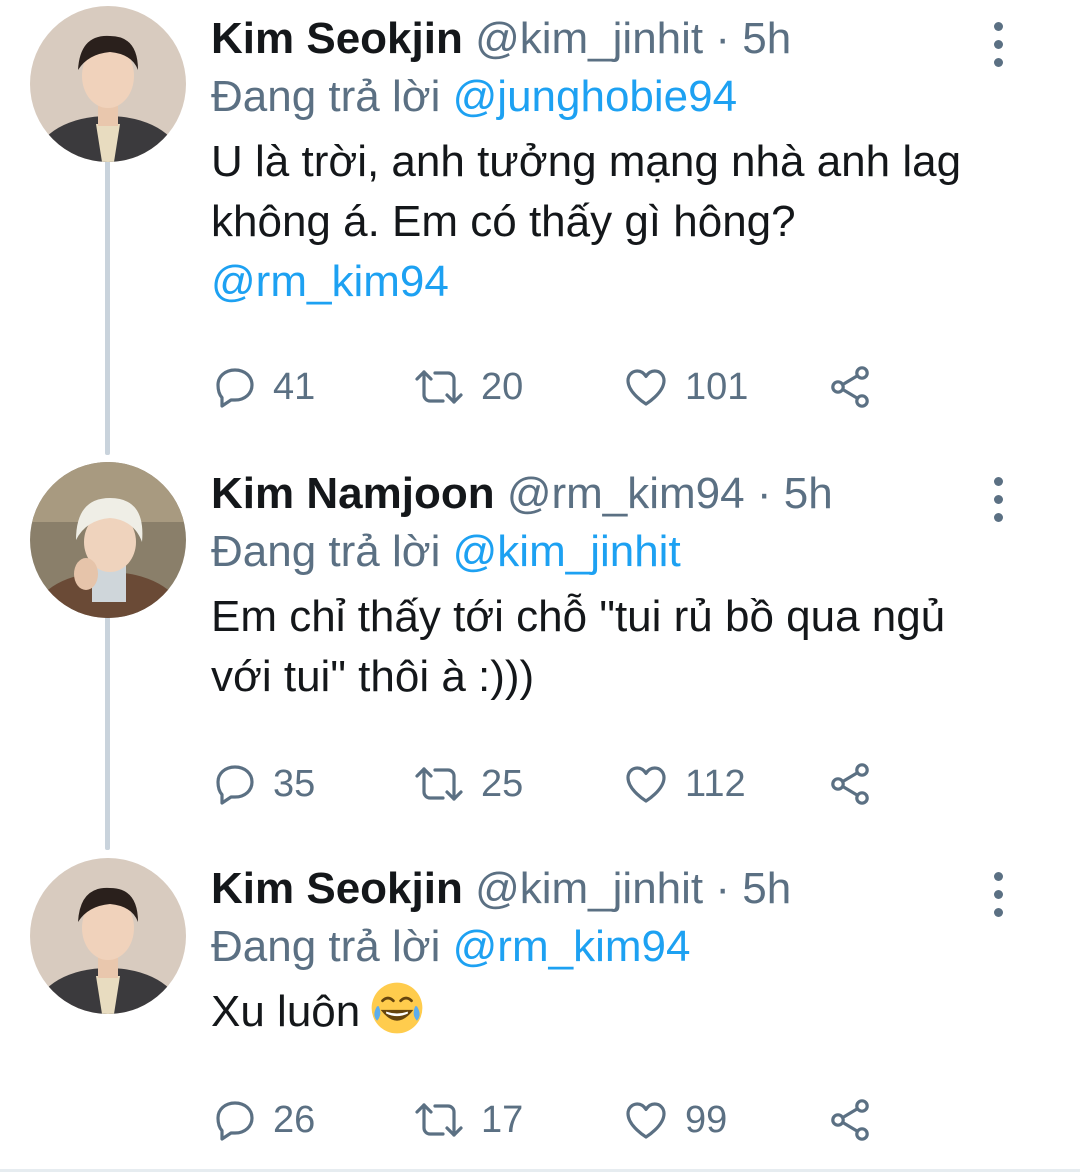 The height and width of the screenshot is (1172, 1080). I want to click on tweet-header: Kim Namjoon @rm_kim94 · 5h, so click(595, 494).